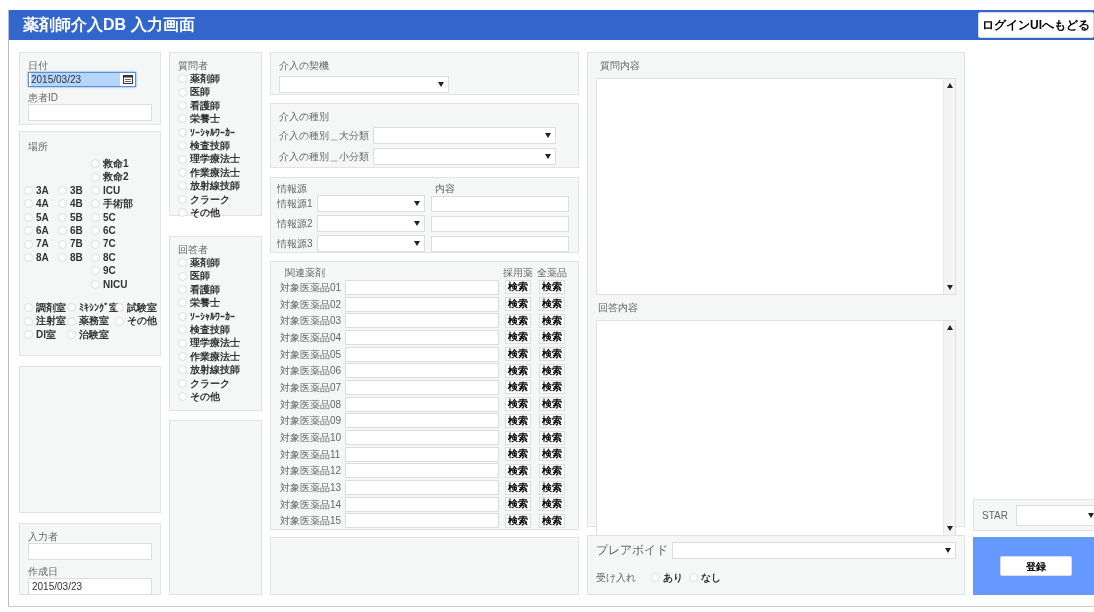  I want to click on back-to-login-button: ログインUIへもどる, so click(1036, 25).